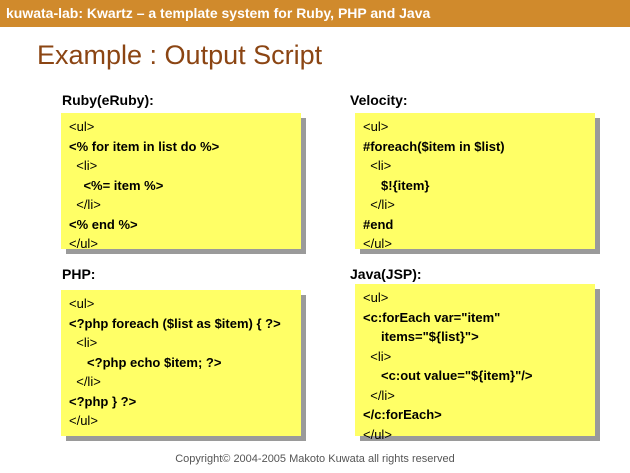 The width and height of the screenshot is (630, 473). What do you see at coordinates (144, 146) in the screenshot?
I see `code-line: <% for item in list do %>` at bounding box center [144, 146].